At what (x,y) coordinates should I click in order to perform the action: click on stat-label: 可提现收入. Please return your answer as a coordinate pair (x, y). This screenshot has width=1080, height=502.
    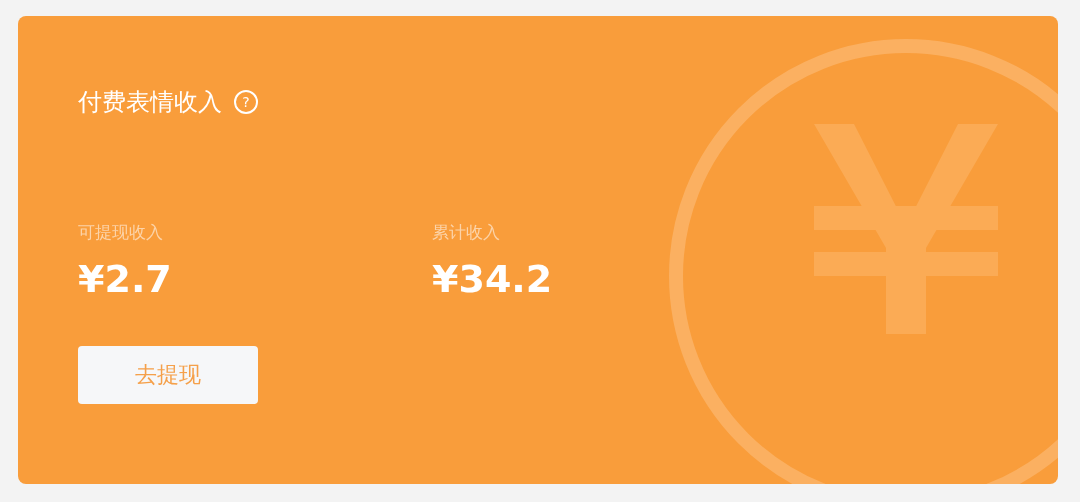
    Looking at the image, I should click on (120, 232).